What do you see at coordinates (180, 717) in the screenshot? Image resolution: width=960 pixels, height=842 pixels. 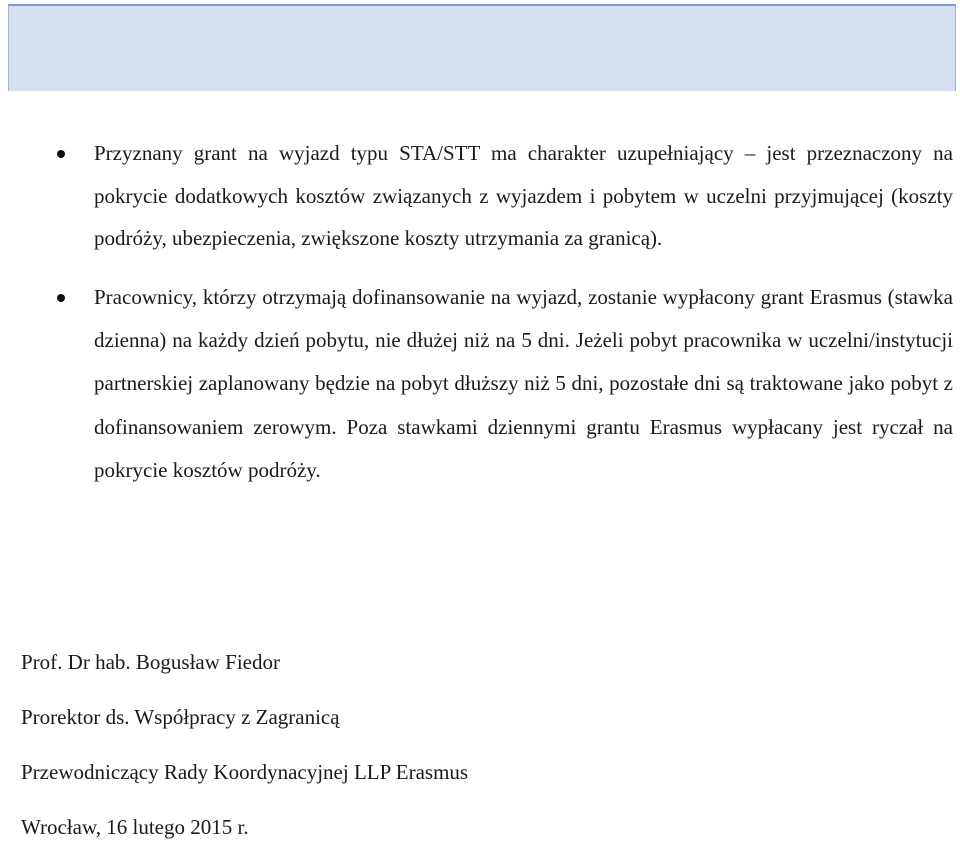 I see `signature-position: Prorektor ds. Współpracy z Zagranicą` at bounding box center [180, 717].